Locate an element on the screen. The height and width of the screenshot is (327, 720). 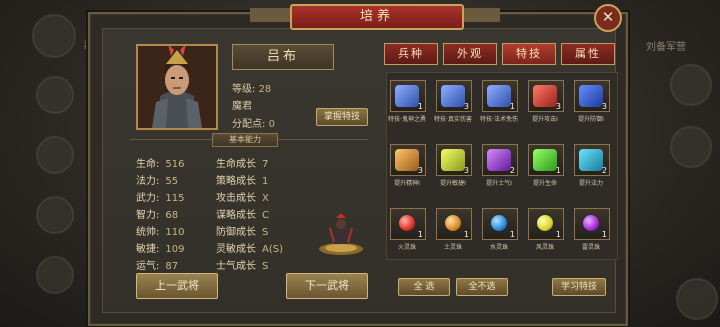
tab-skills: 特技 is located at coordinates (529, 54).